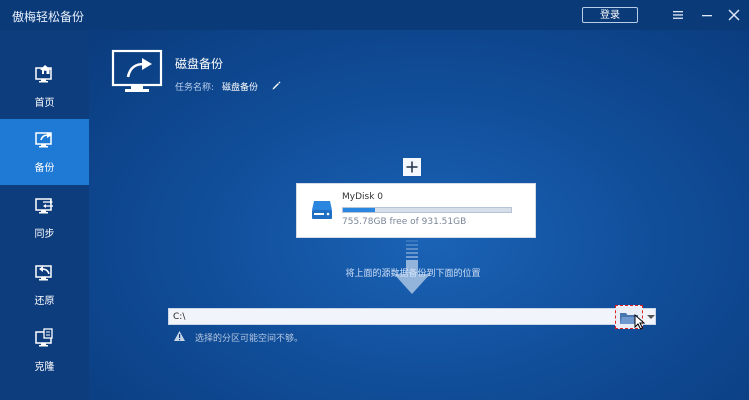 This screenshot has width=749, height=400. I want to click on login-button: 登录, so click(610, 15).